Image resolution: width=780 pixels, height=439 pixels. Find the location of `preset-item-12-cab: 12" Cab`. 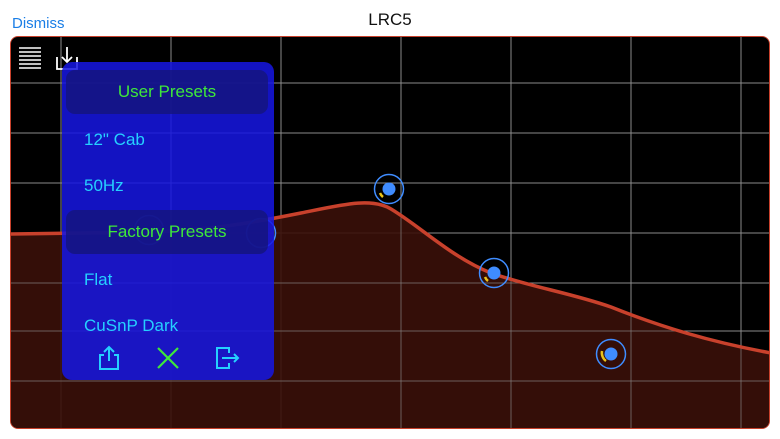

preset-item-12-cab: 12" Cab is located at coordinates (114, 140).